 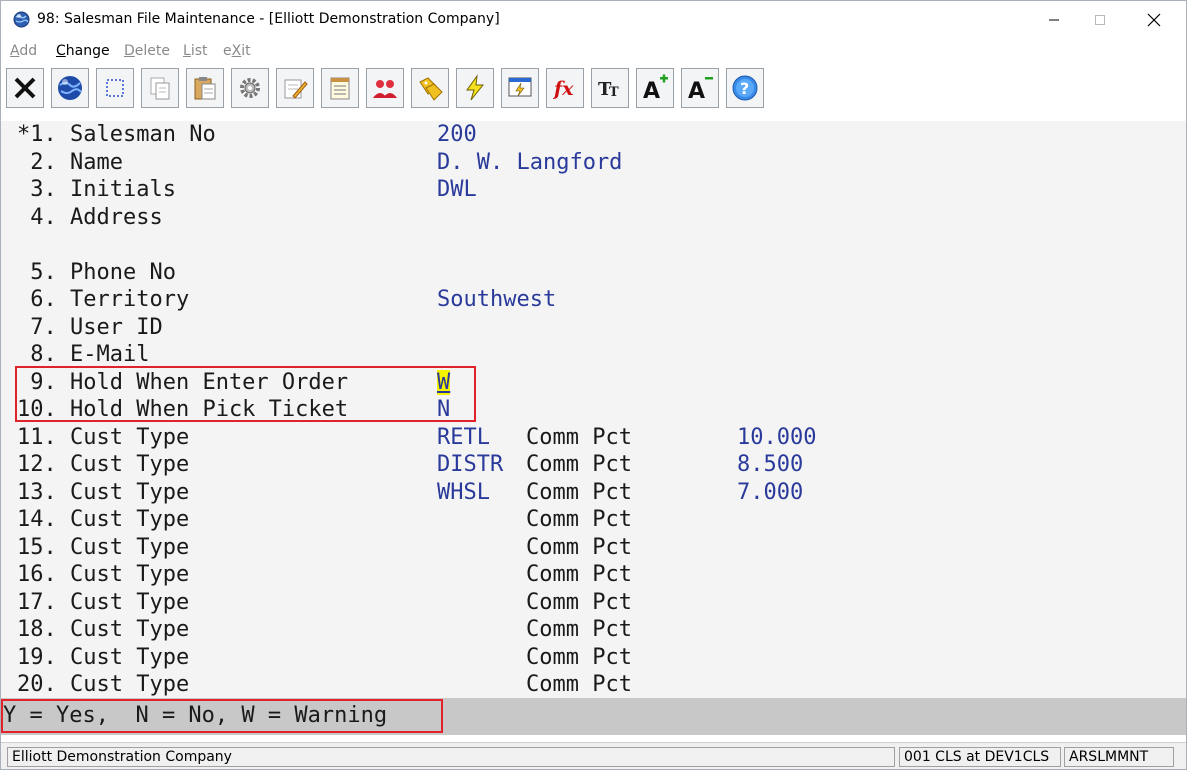 I want to click on settings-button, so click(x=250, y=88).